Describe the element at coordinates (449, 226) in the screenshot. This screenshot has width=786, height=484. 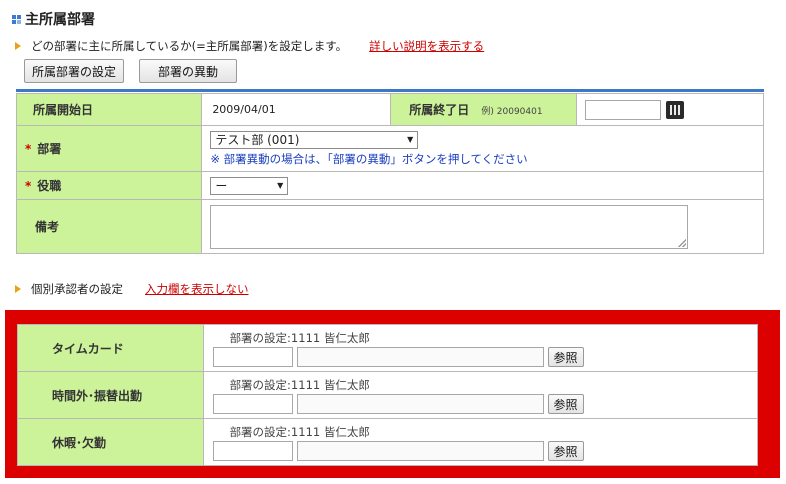
I see `remarks-textarea` at that location.